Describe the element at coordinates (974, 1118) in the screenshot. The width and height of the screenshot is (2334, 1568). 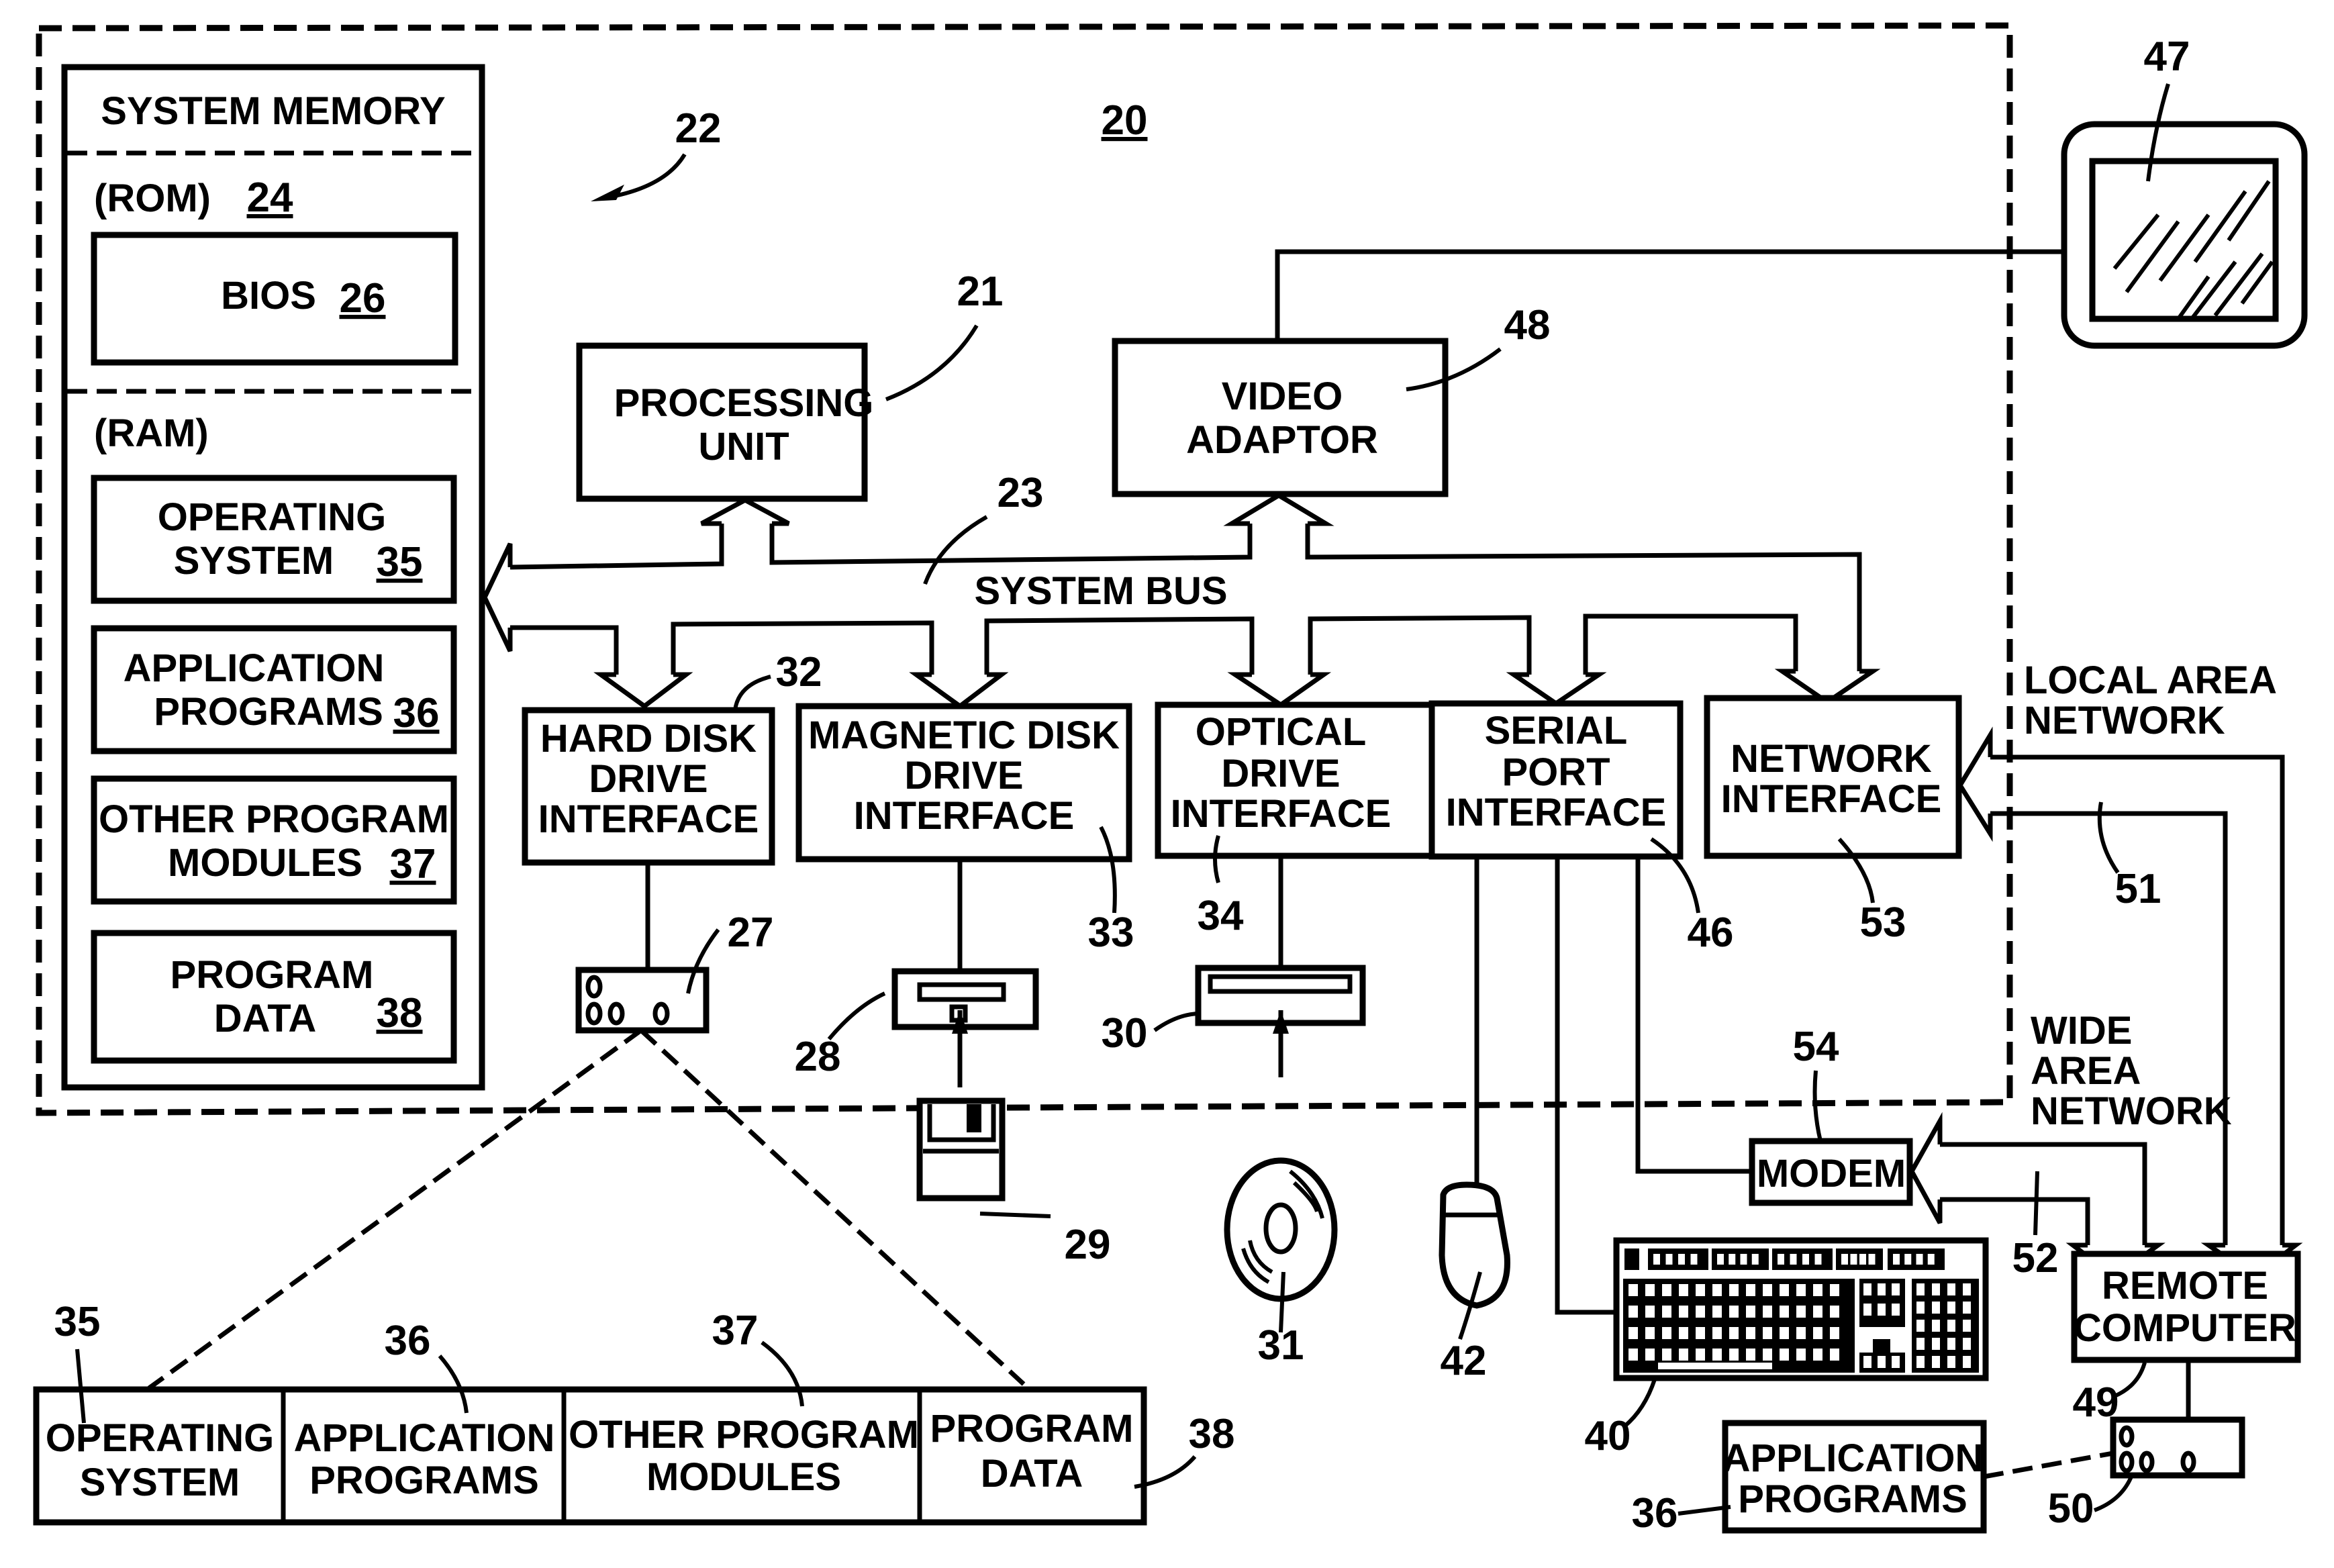
I see `floppy-shutter-window` at that location.